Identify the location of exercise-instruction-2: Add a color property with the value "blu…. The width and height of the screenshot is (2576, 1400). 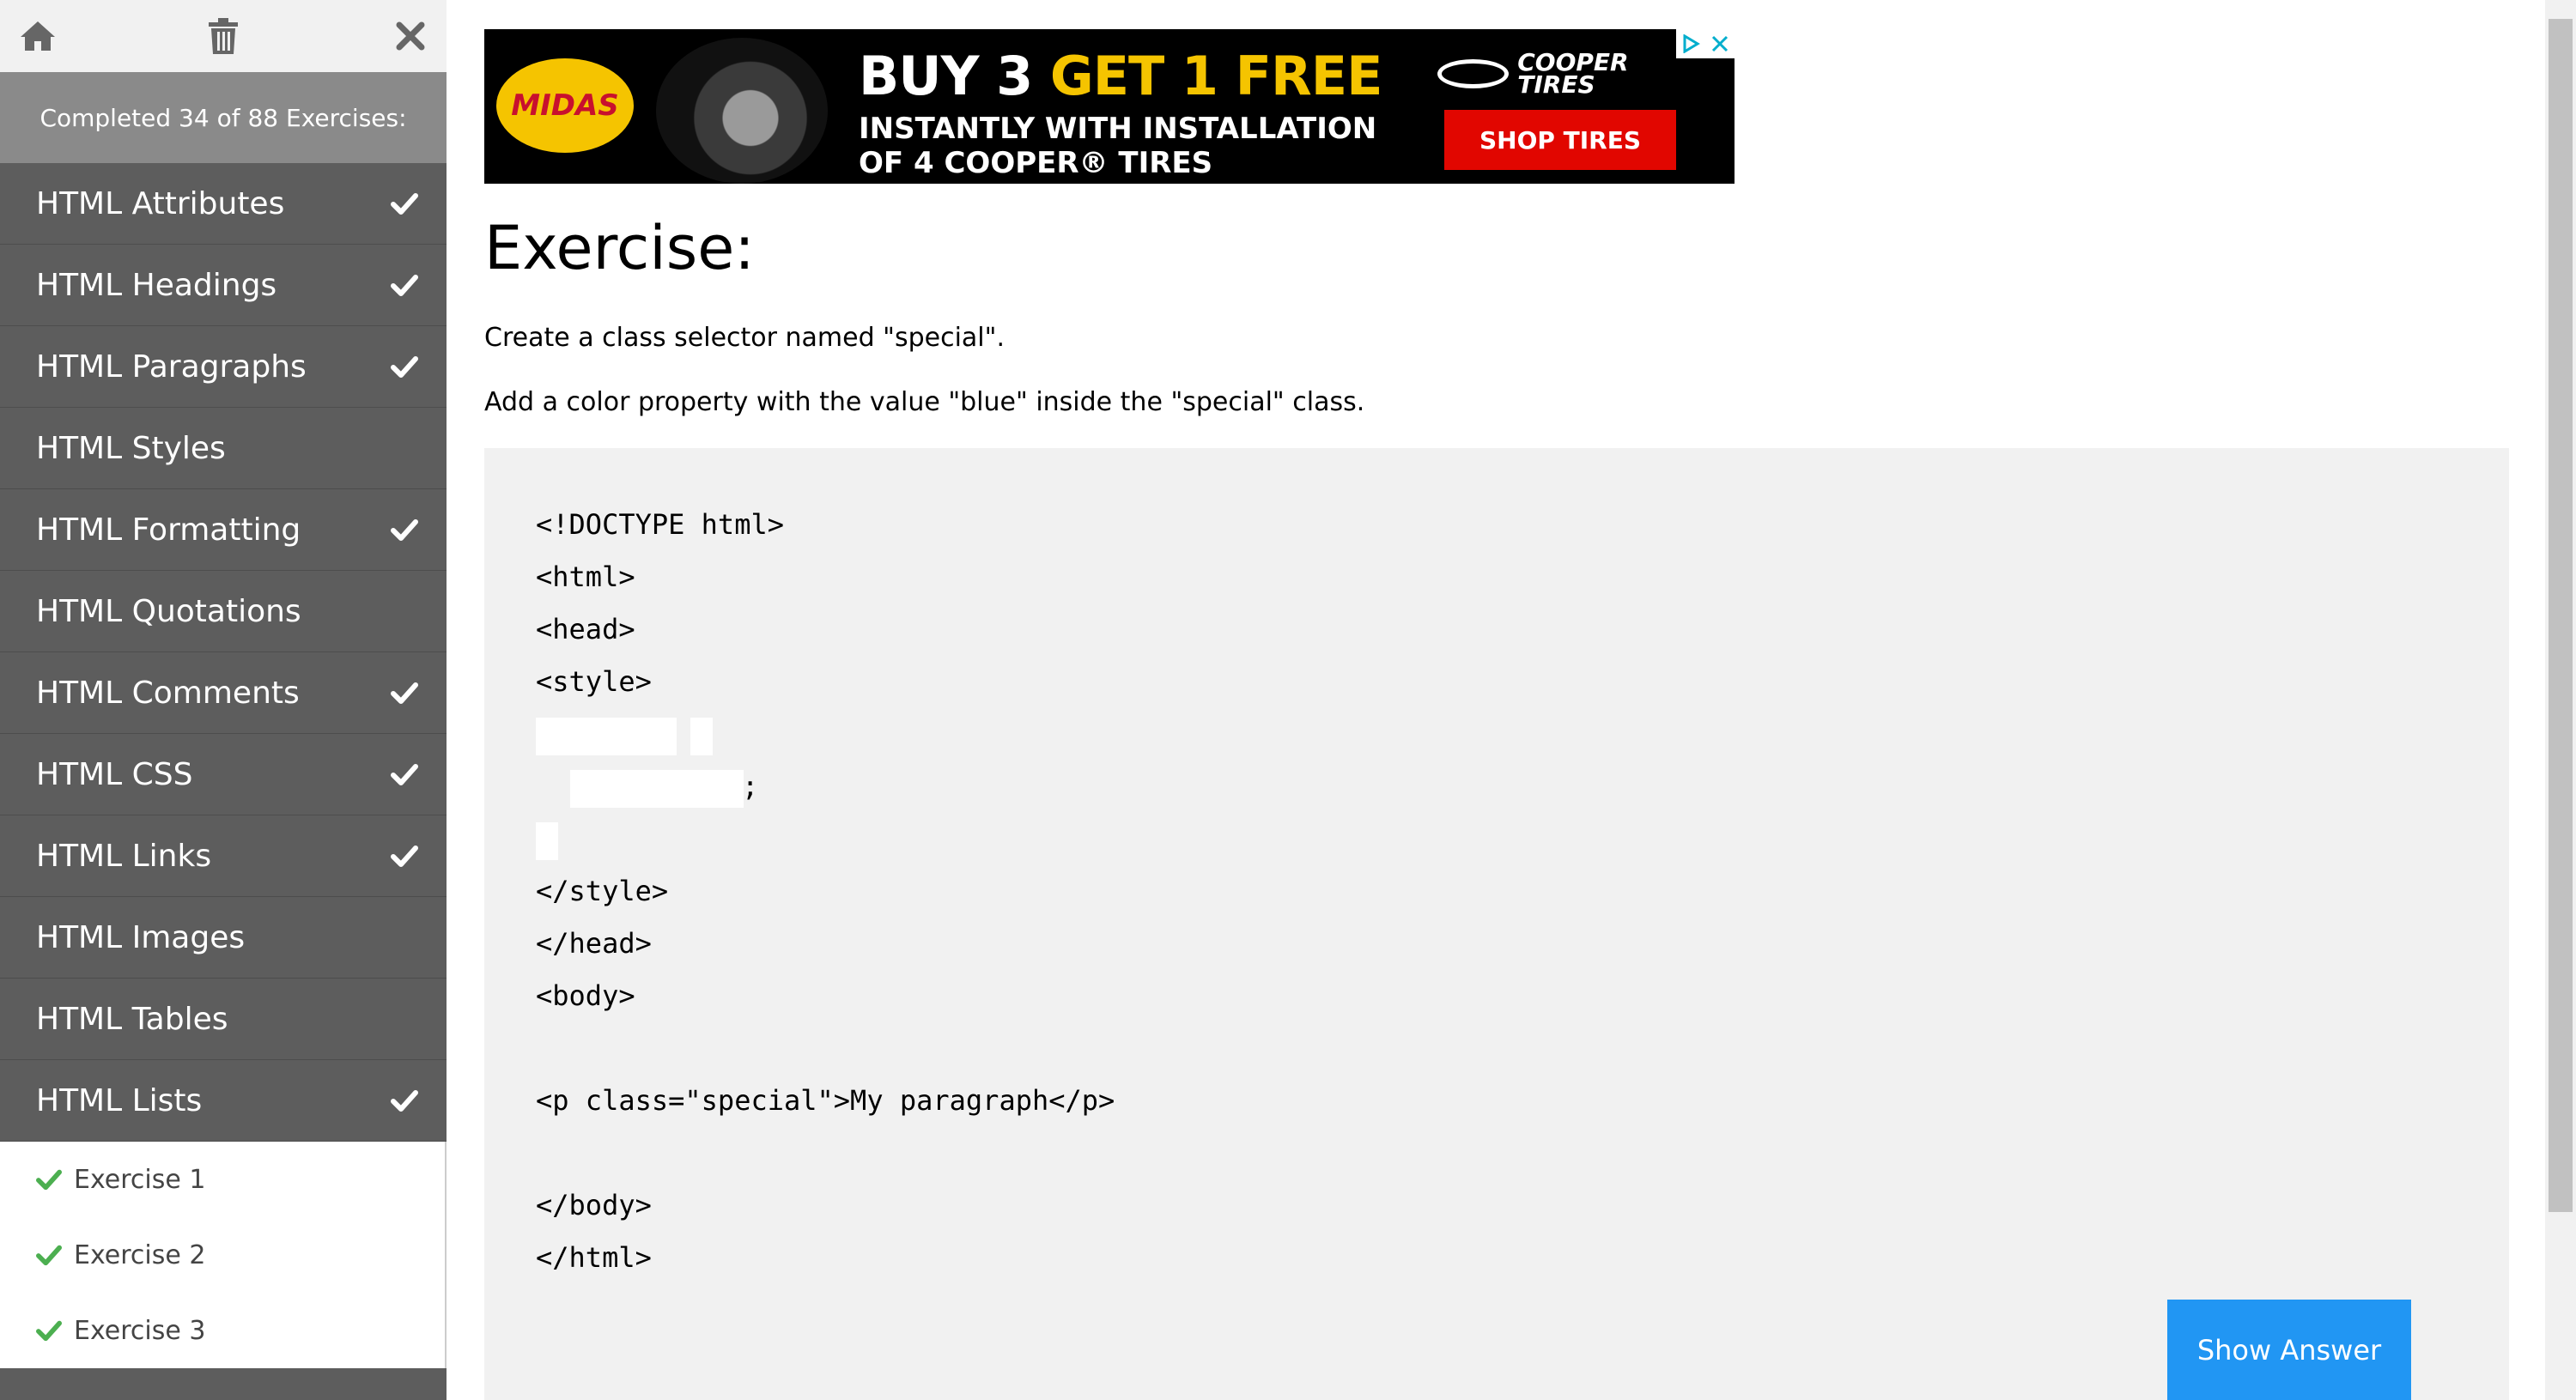
(925, 402).